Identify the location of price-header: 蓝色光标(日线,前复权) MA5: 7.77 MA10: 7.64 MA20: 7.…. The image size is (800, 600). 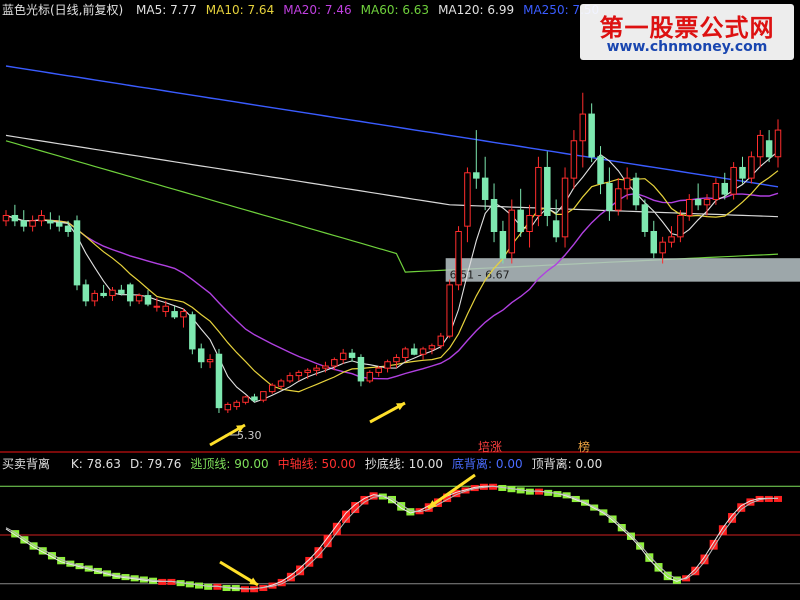
(300, 10).